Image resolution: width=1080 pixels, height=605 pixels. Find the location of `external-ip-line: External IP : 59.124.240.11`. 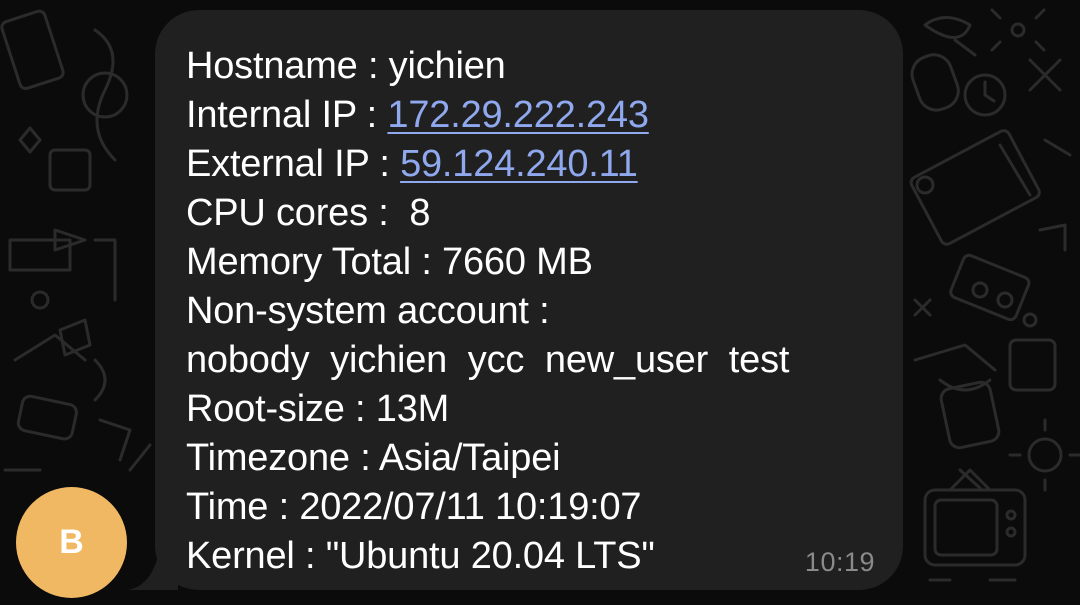

external-ip-line: External IP : 59.124.240.11 is located at coordinates (529, 164).